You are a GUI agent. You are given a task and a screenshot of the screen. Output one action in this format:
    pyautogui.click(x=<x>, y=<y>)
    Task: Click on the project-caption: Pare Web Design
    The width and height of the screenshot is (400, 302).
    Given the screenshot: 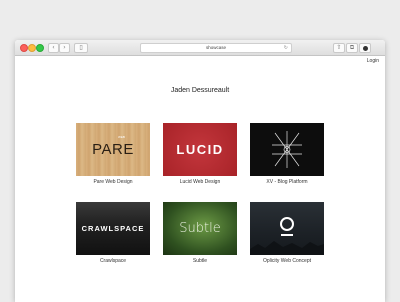 What is the action you would take?
    pyautogui.click(x=113, y=182)
    